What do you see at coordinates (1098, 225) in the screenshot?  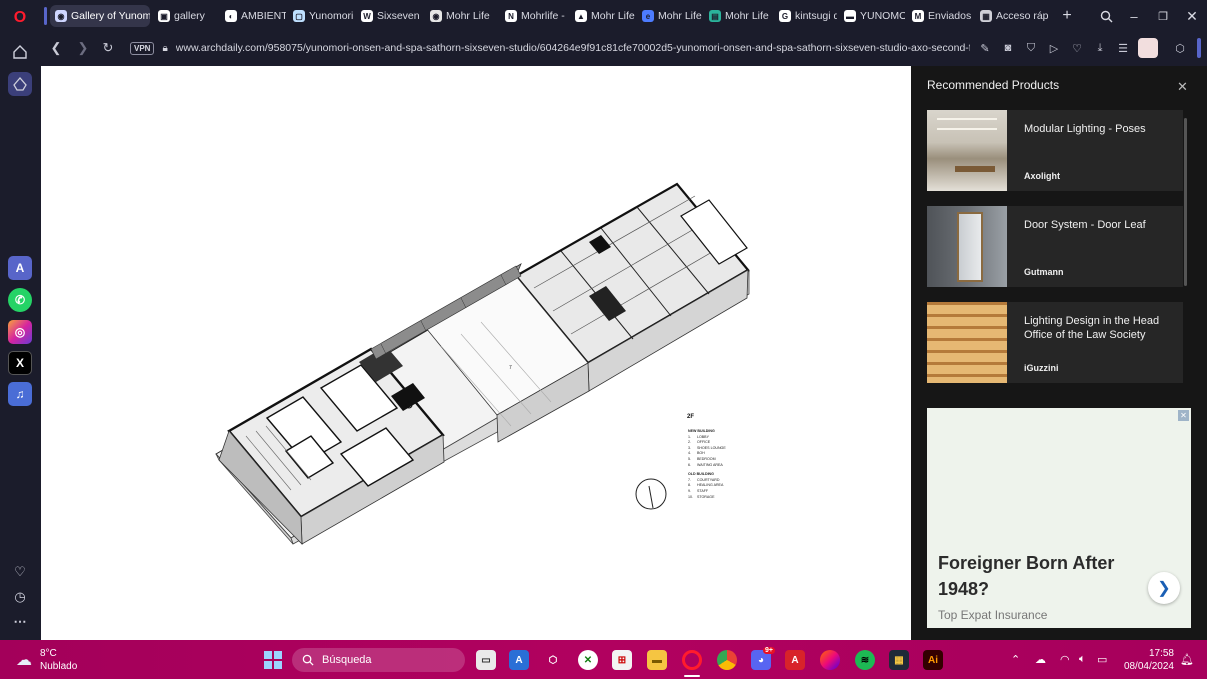 I see `product-title: Door System - Door Leaf` at bounding box center [1098, 225].